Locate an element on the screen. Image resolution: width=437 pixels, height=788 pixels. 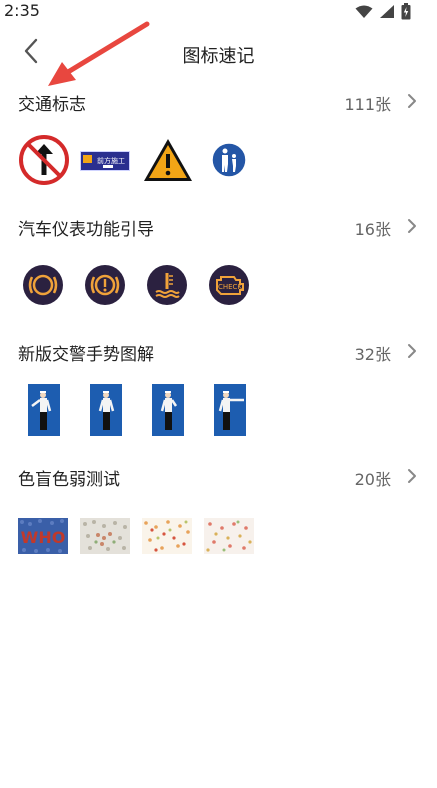
thumbnail-row-police-gestures is located at coordinates (138, 412).